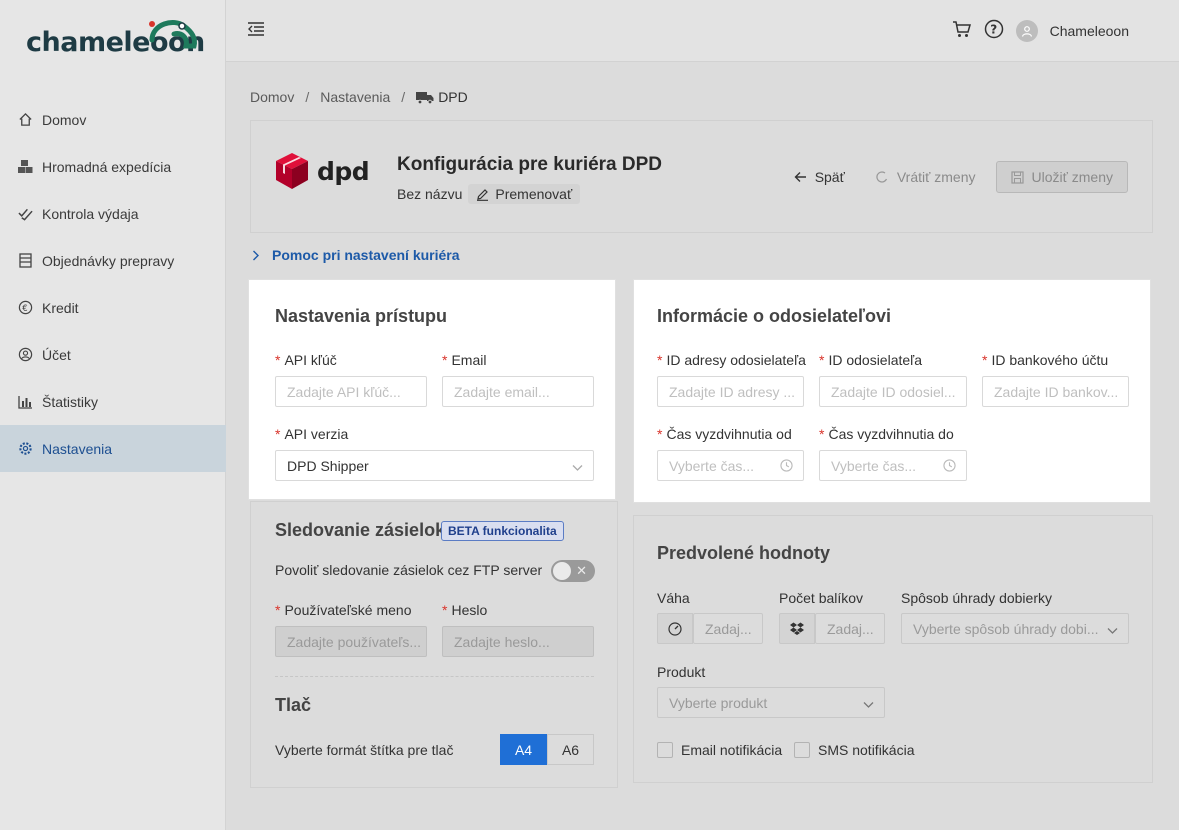  I want to click on access-settings-title: Nastavenia prístupu, so click(361, 316).